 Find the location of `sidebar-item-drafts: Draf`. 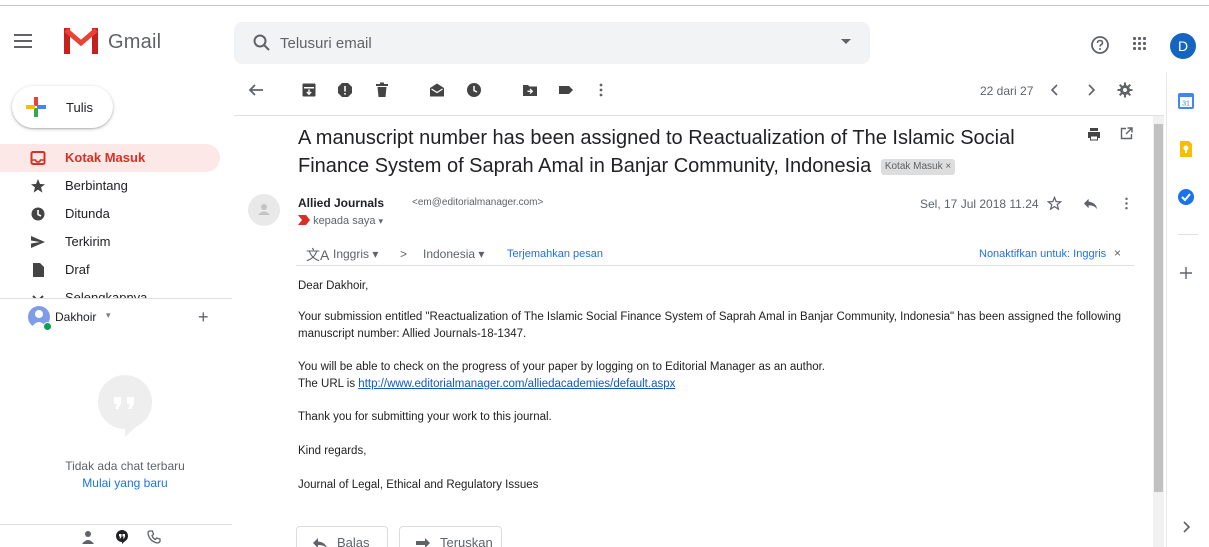

sidebar-item-drafts: Draf is located at coordinates (110, 270).